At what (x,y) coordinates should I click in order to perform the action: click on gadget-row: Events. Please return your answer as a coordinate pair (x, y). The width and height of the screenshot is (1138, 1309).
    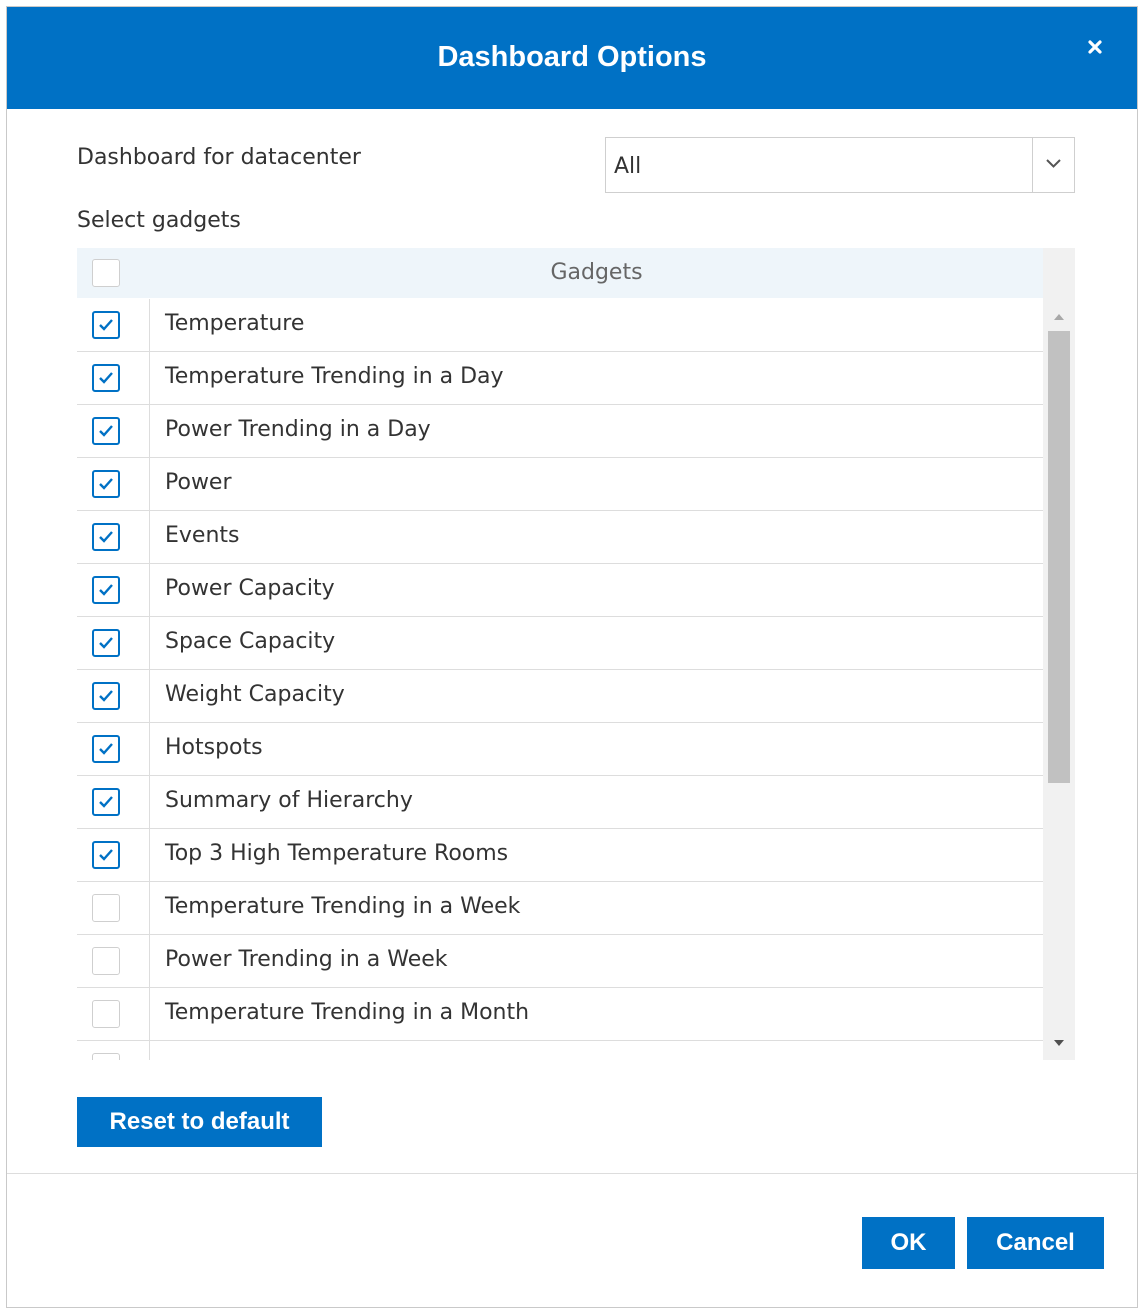
    Looking at the image, I should click on (560, 537).